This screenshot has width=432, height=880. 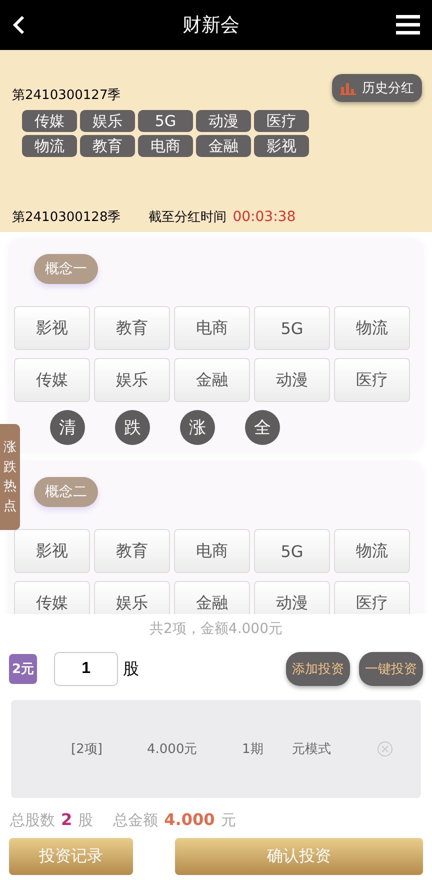 What do you see at coordinates (66, 269) in the screenshot?
I see `concept-title: 概念一` at bounding box center [66, 269].